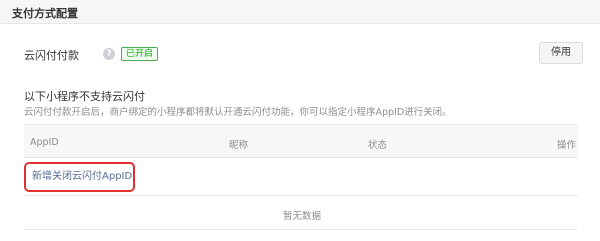 The width and height of the screenshot is (600, 241). I want to click on table-header: AppID 昵称 状态 操作, so click(301, 141).